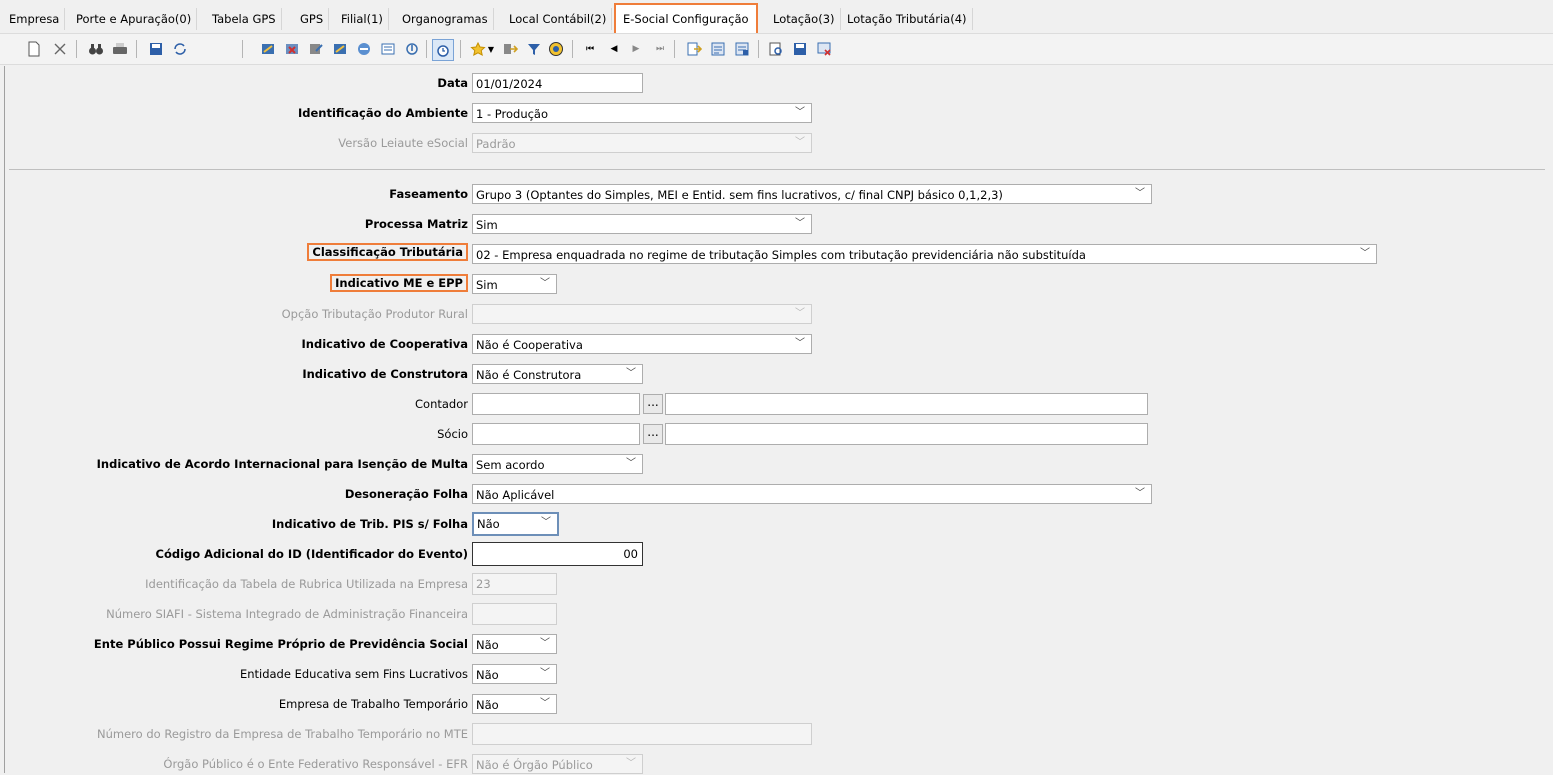 The width and height of the screenshot is (1553, 775). Describe the element at coordinates (180, 49) in the screenshot. I see `refresh-icon` at that location.